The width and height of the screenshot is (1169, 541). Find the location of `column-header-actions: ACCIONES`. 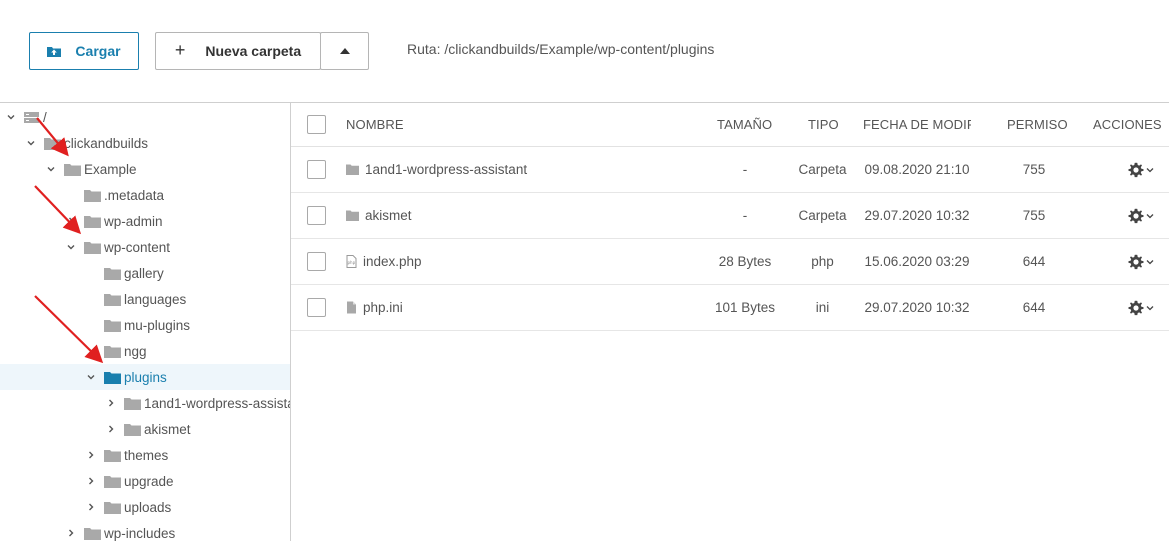

column-header-actions: ACCIONES is located at coordinates (1127, 124).